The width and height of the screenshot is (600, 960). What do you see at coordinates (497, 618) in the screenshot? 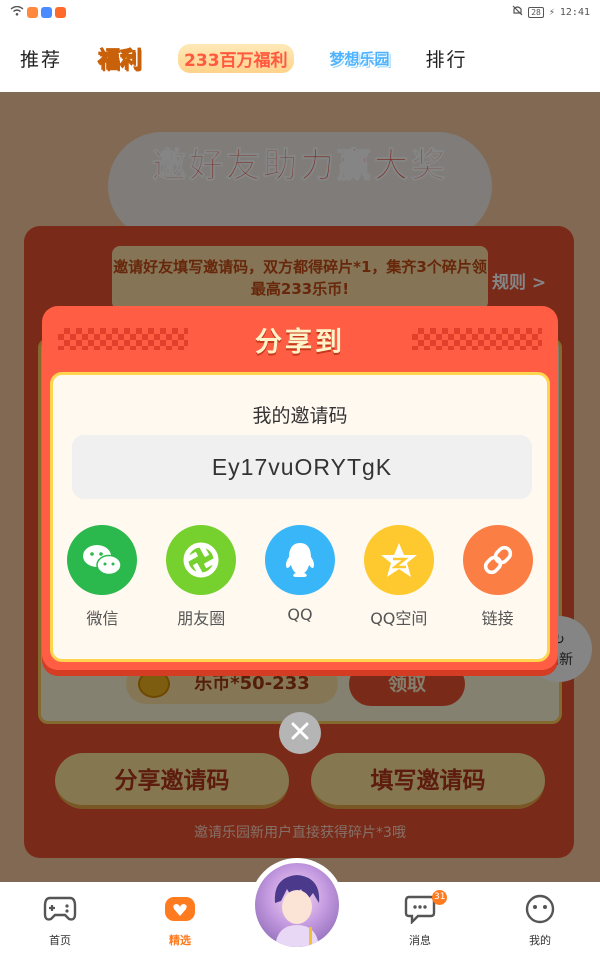
I see `share-label: 链接` at bounding box center [497, 618].